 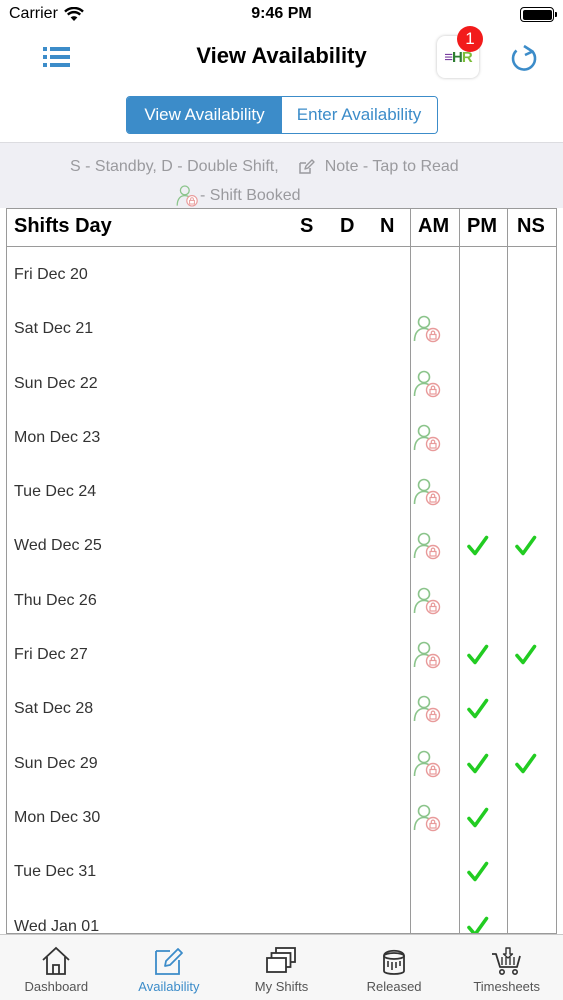 I want to click on menu-button, so click(x=57, y=57).